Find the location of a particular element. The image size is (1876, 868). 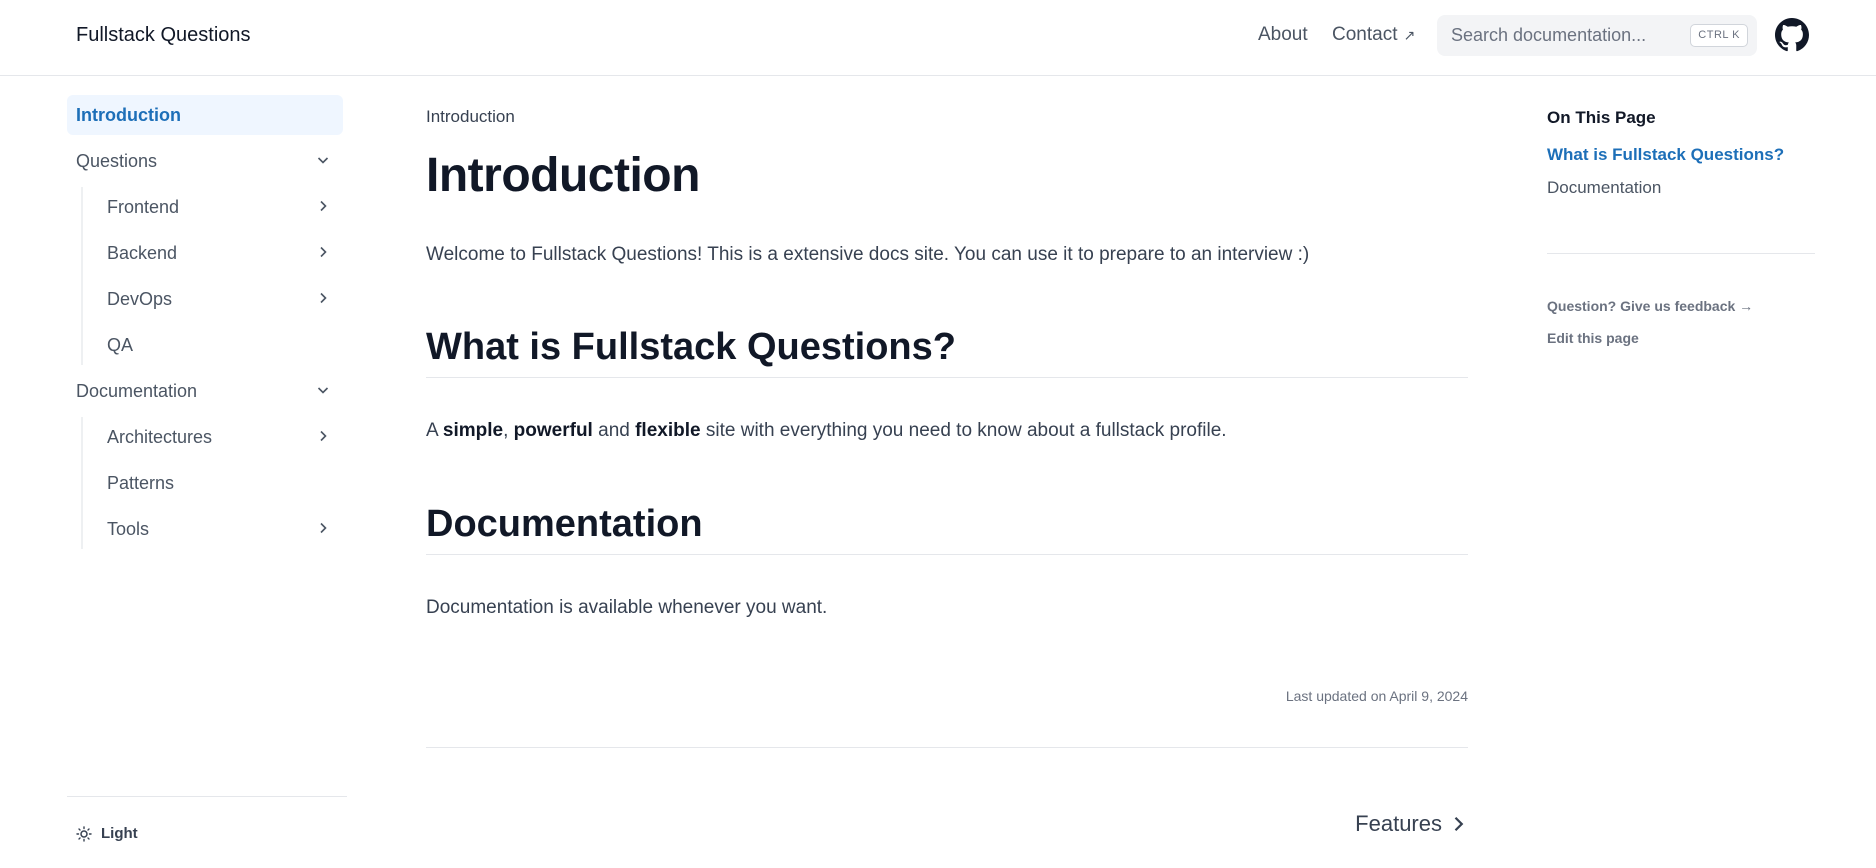

sidebar-item-label: Architectures is located at coordinates (160, 437).